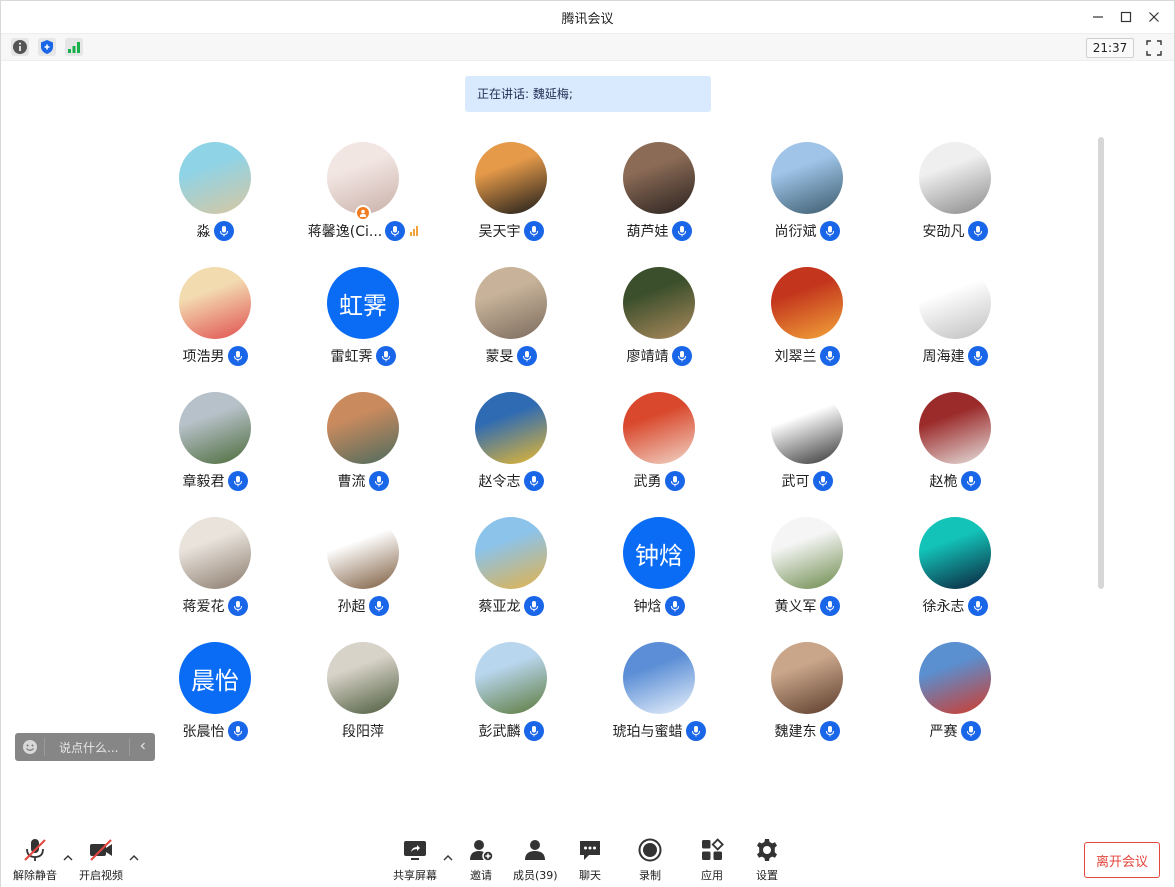  What do you see at coordinates (955, 356) in the screenshot?
I see `participant-name-row: 周海建` at bounding box center [955, 356].